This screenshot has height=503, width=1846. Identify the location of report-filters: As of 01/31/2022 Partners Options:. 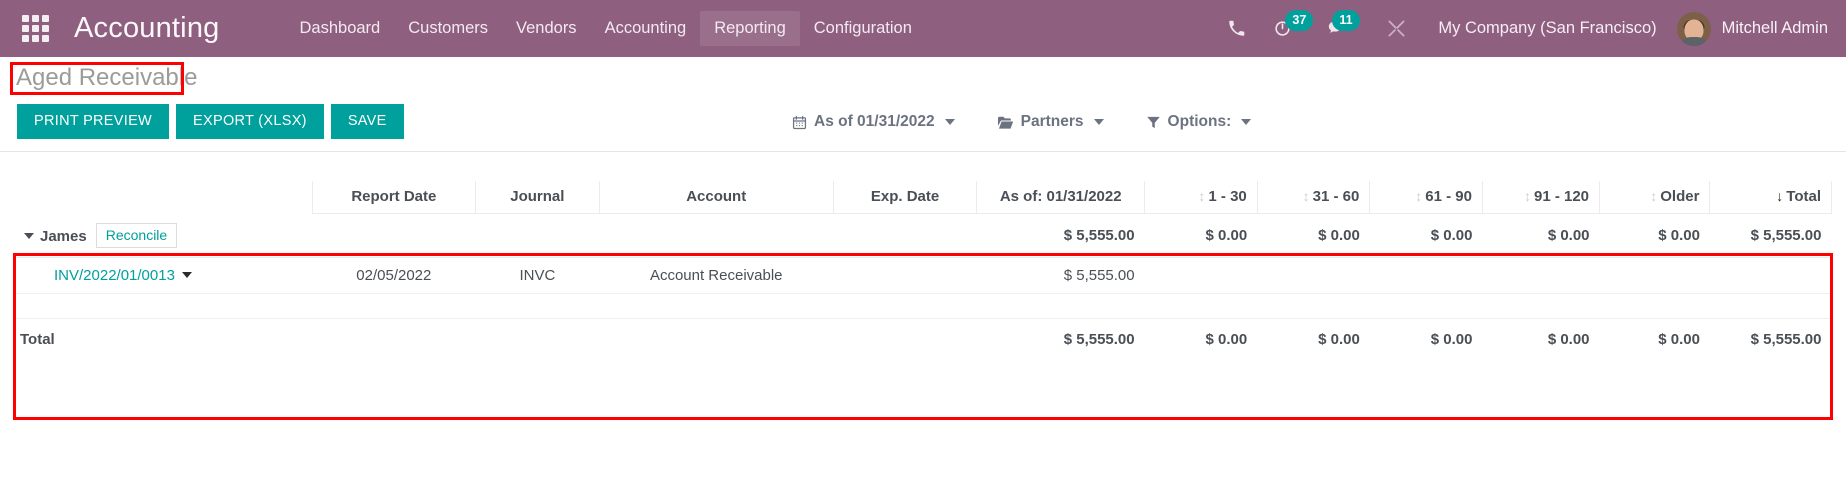
(1021, 122).